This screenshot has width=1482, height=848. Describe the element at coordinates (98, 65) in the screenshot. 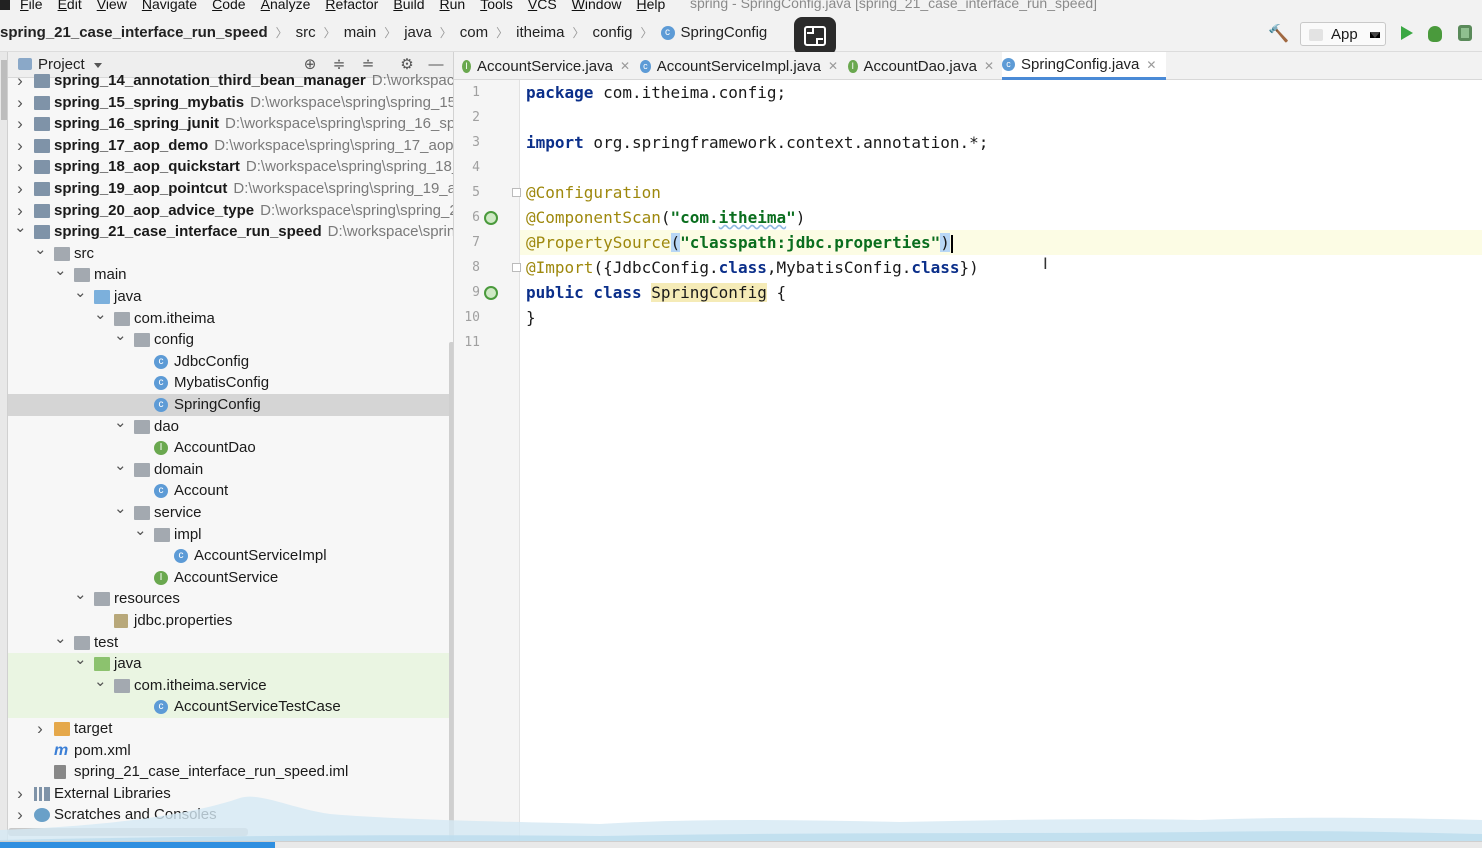

I see `chevron-down-icon` at that location.